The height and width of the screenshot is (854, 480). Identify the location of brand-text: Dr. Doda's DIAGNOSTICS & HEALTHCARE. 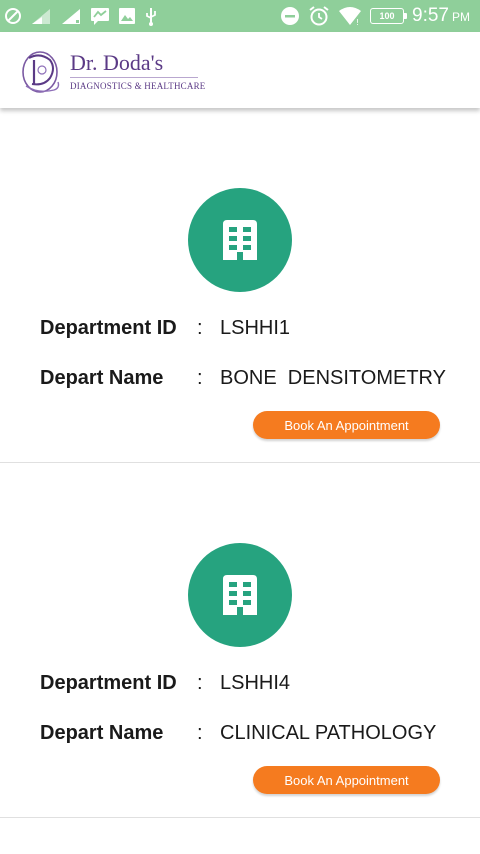
(137, 71).